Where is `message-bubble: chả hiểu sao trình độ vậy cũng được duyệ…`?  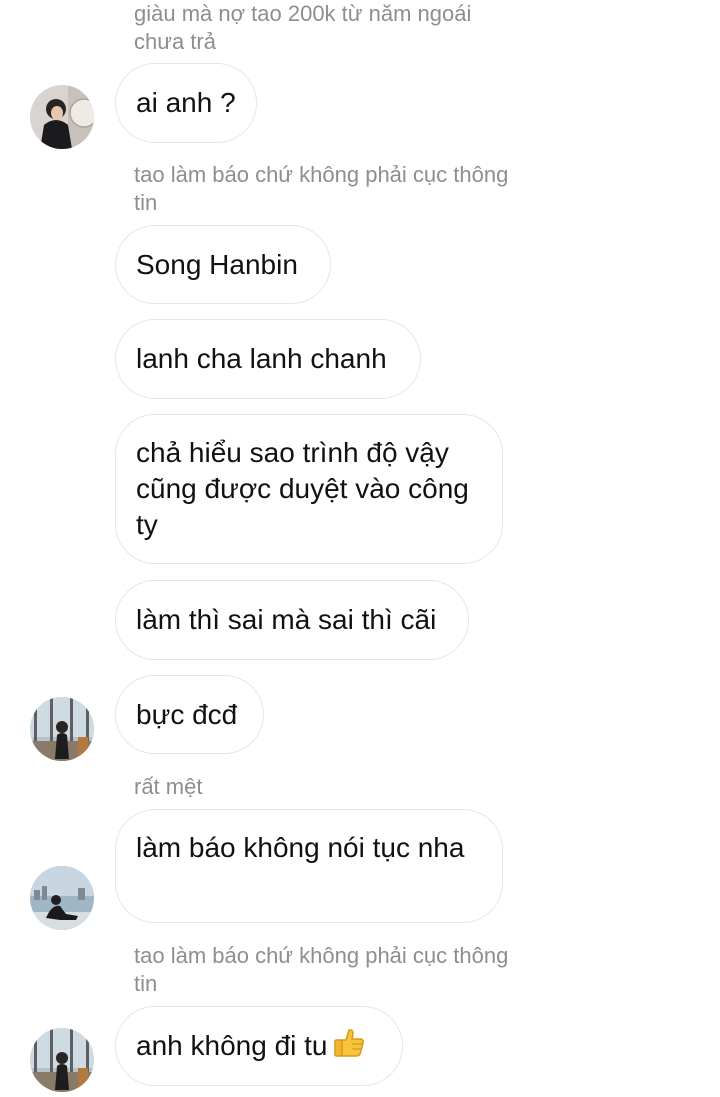
message-bubble: chả hiểu sao trình độ vậy cũng được duyệ… is located at coordinates (309, 489).